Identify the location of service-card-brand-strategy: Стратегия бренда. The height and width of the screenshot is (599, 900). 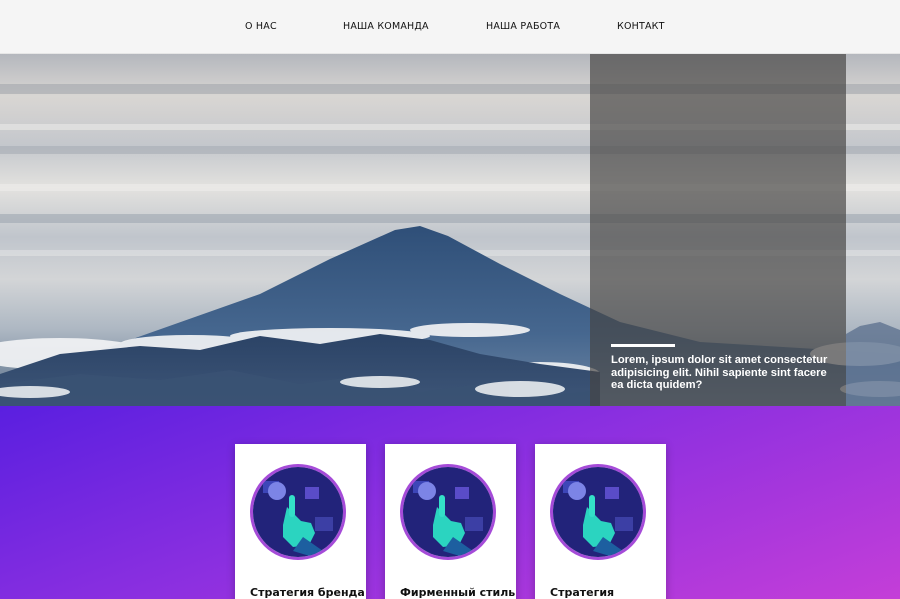
(300, 521).